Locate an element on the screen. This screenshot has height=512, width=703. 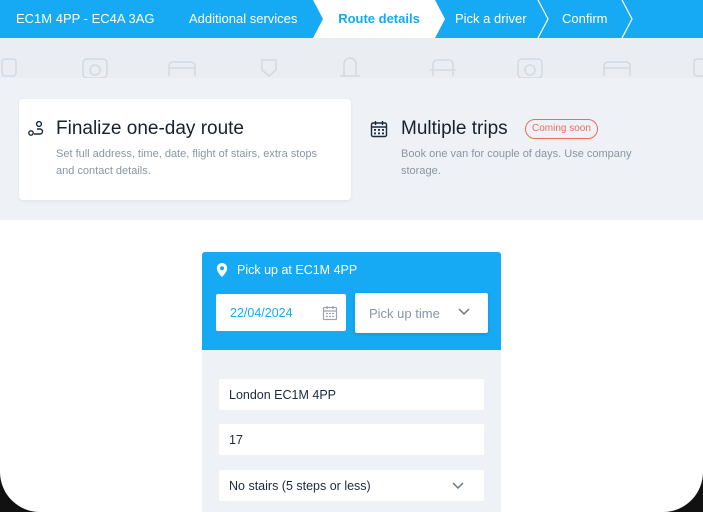
step-route-details: Route details is located at coordinates (379, 19).